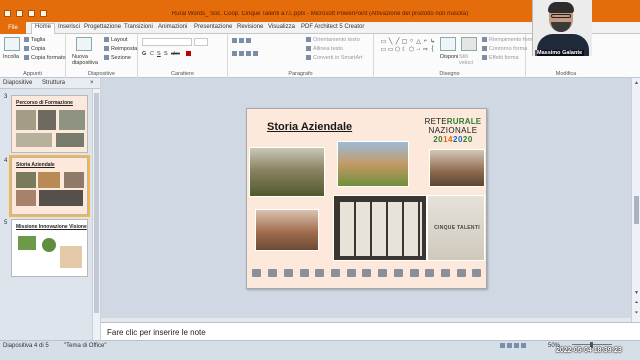 Image resolution: width=640 pixels, height=360 pixels. What do you see at coordinates (34, 49) in the screenshot?
I see `copy-button: Copia` at bounding box center [34, 49].